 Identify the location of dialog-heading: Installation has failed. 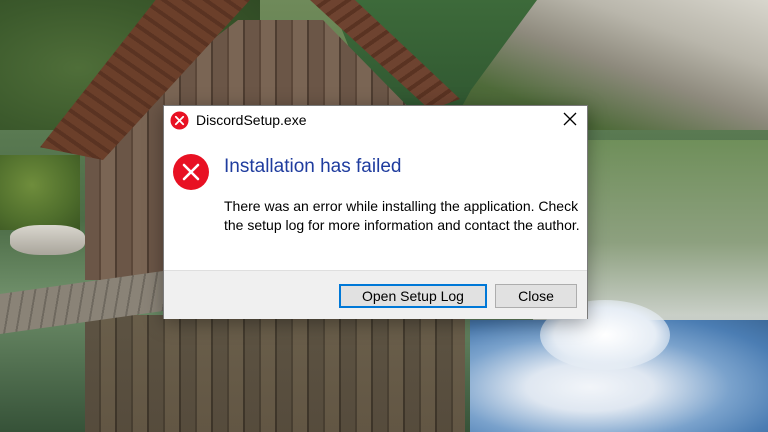
(313, 166).